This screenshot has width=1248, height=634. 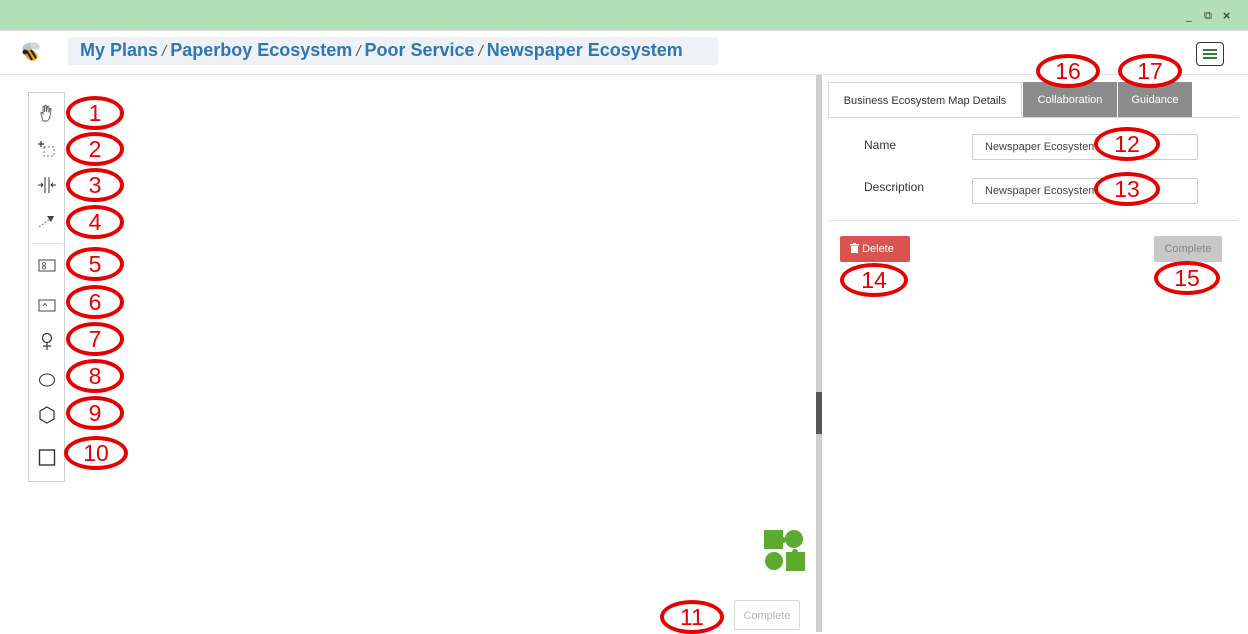 I want to click on rectangle-tool, so click(x=47, y=456).